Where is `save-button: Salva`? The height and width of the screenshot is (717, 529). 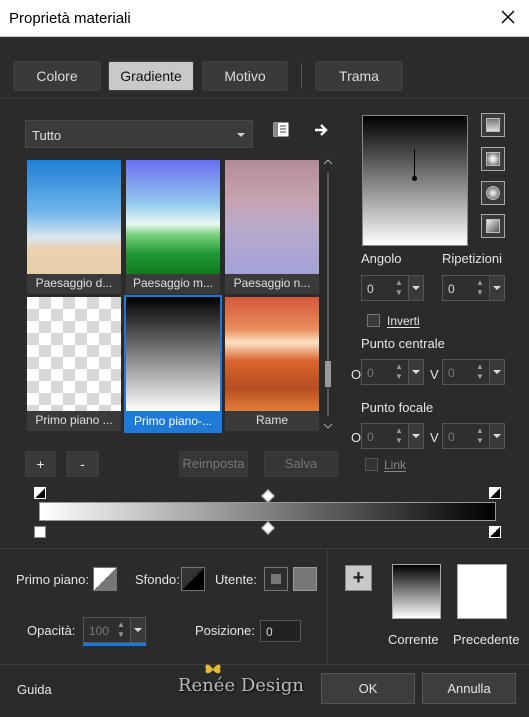
save-button: Salva is located at coordinates (301, 464).